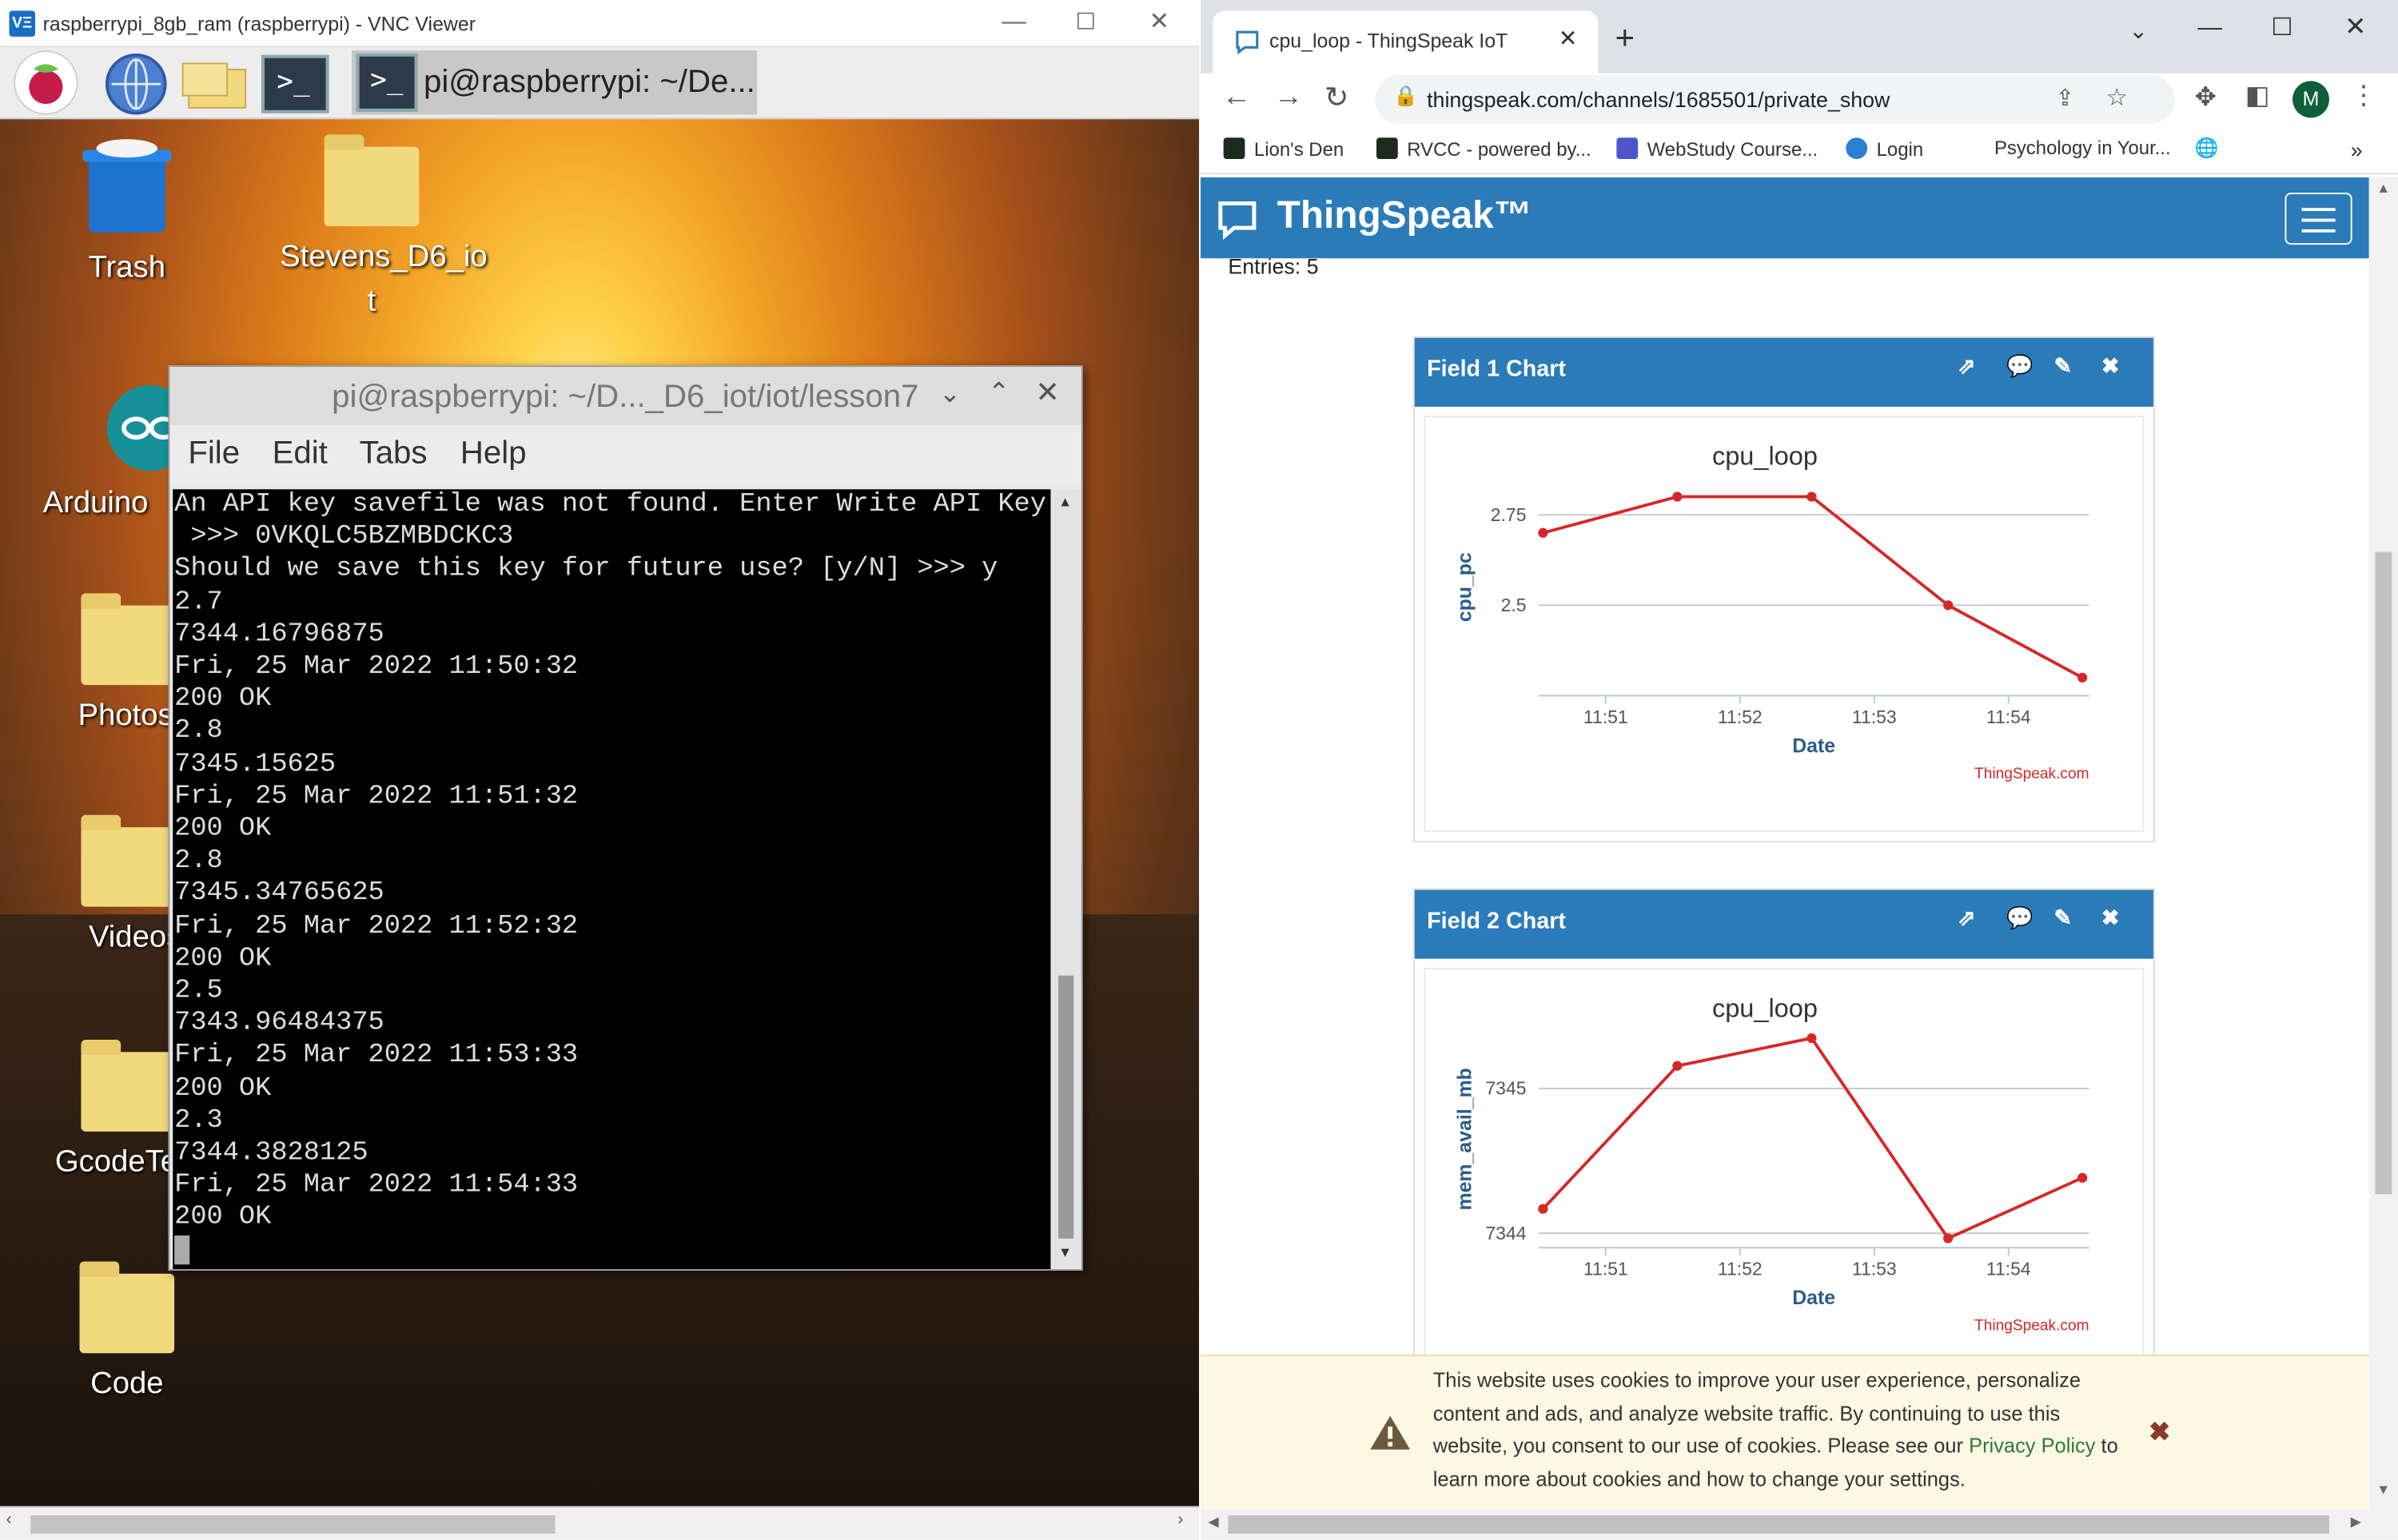  Describe the element at coordinates (2032, 1446) in the screenshot. I see `privacy-policy-link: Privacy Policy` at that location.